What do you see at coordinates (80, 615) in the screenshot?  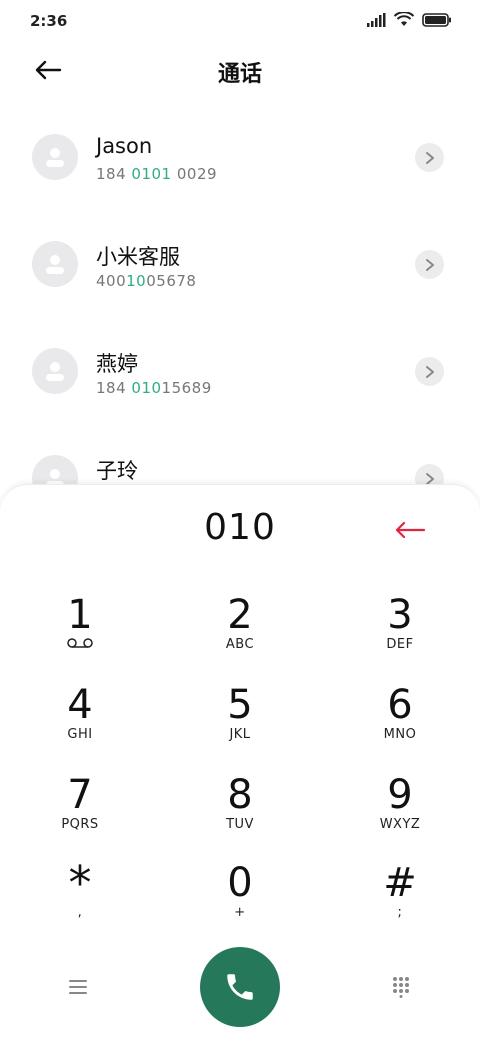 I see `key-digit: 1` at bounding box center [80, 615].